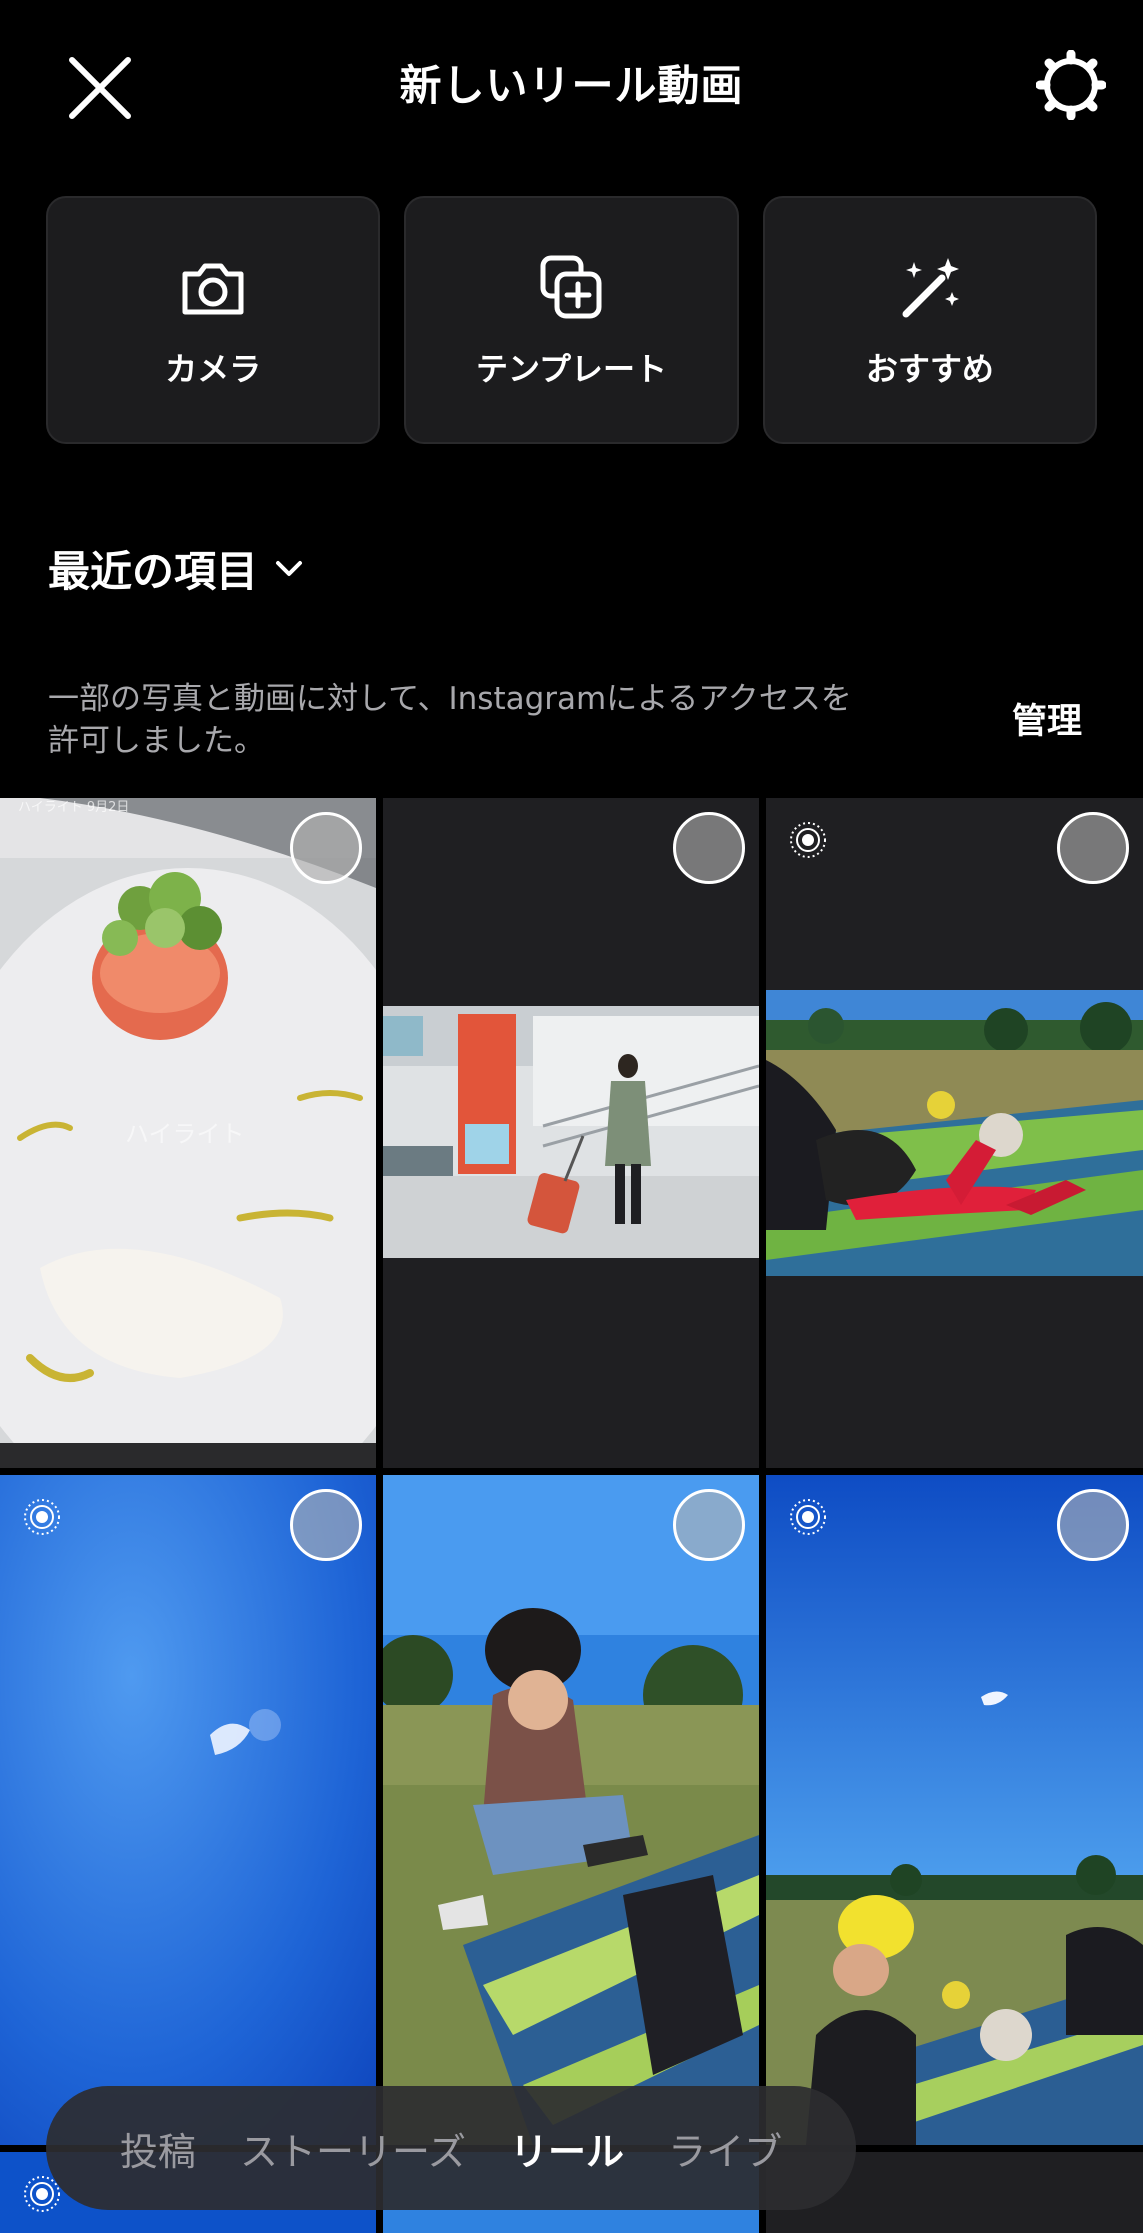 The height and width of the screenshot is (2233, 1143). Describe the element at coordinates (929, 369) in the screenshot. I see `recommended-label: おすすめ` at that location.